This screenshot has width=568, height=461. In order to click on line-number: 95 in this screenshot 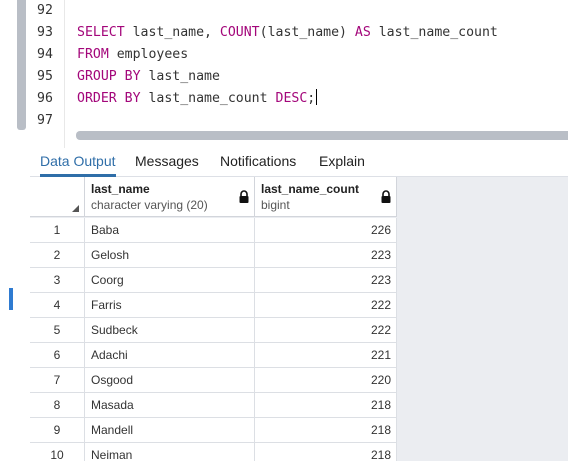, I will do `click(45, 76)`.